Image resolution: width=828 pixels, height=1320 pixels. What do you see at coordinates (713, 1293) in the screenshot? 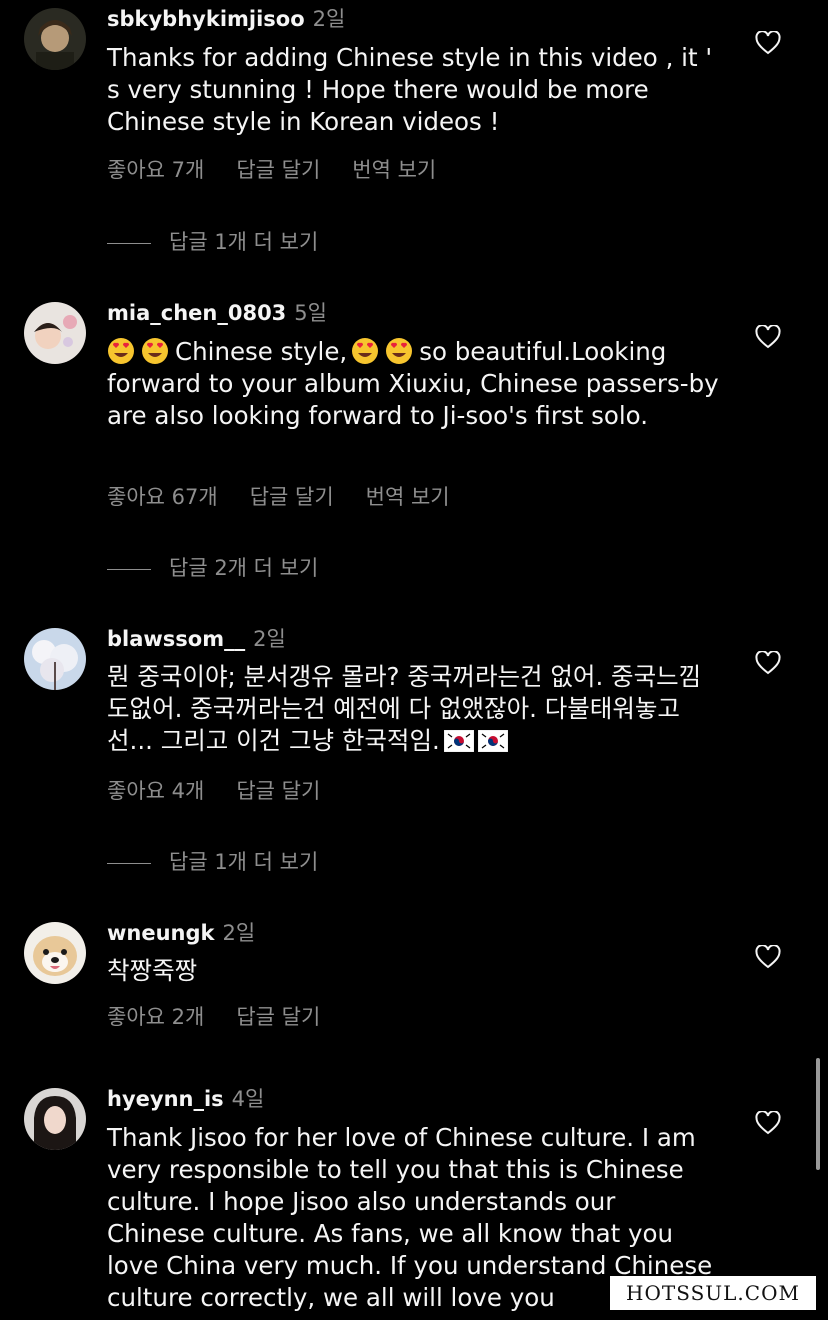
I see `watermark: HOTSSUL.COM` at bounding box center [713, 1293].